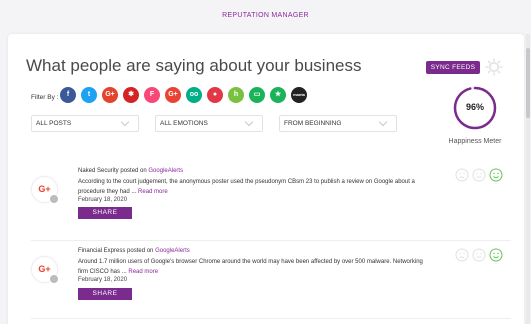 The height and width of the screenshot is (324, 531). What do you see at coordinates (313, 123) in the screenshot?
I see `timeframe-dropdown-value: FROM BEGINNING` at bounding box center [313, 123].